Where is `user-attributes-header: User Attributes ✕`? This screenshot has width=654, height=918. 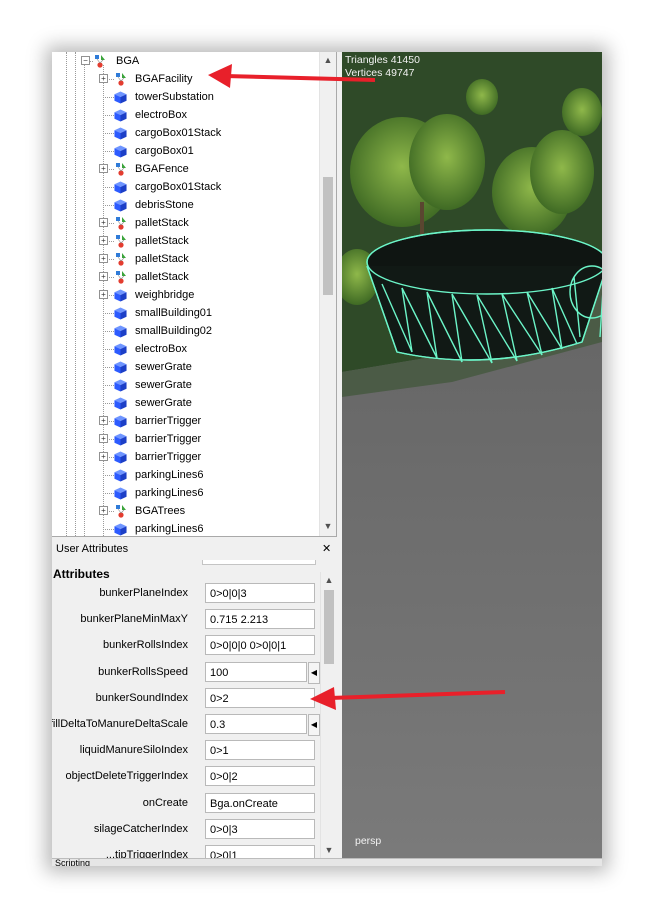
user-attributes-header: User Attributes ✕ is located at coordinates (194, 549).